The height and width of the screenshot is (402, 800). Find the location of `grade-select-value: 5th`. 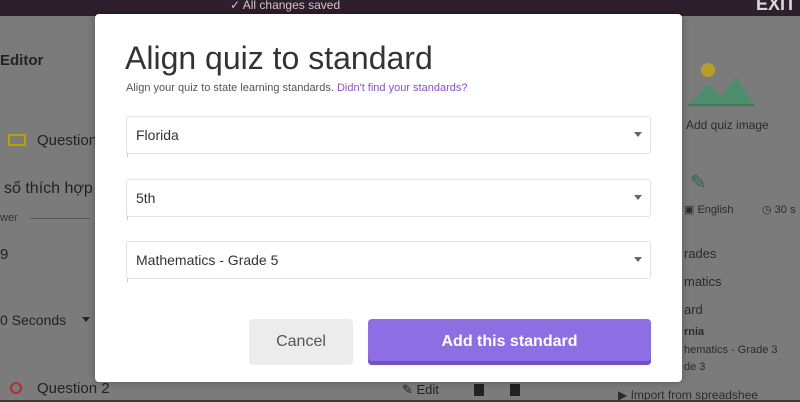

grade-select-value: 5th is located at coordinates (146, 198).